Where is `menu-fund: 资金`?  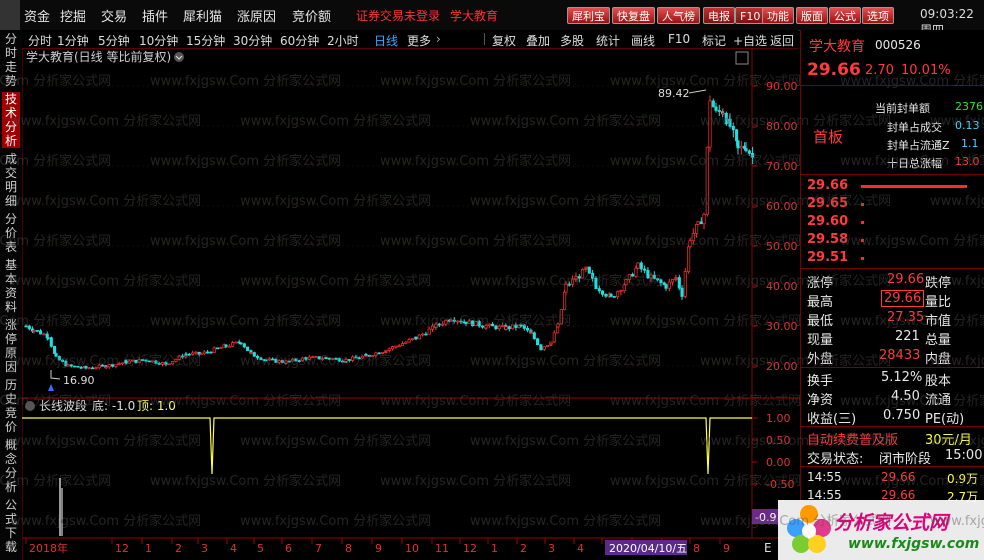 menu-fund: 资金 is located at coordinates (37, 15).